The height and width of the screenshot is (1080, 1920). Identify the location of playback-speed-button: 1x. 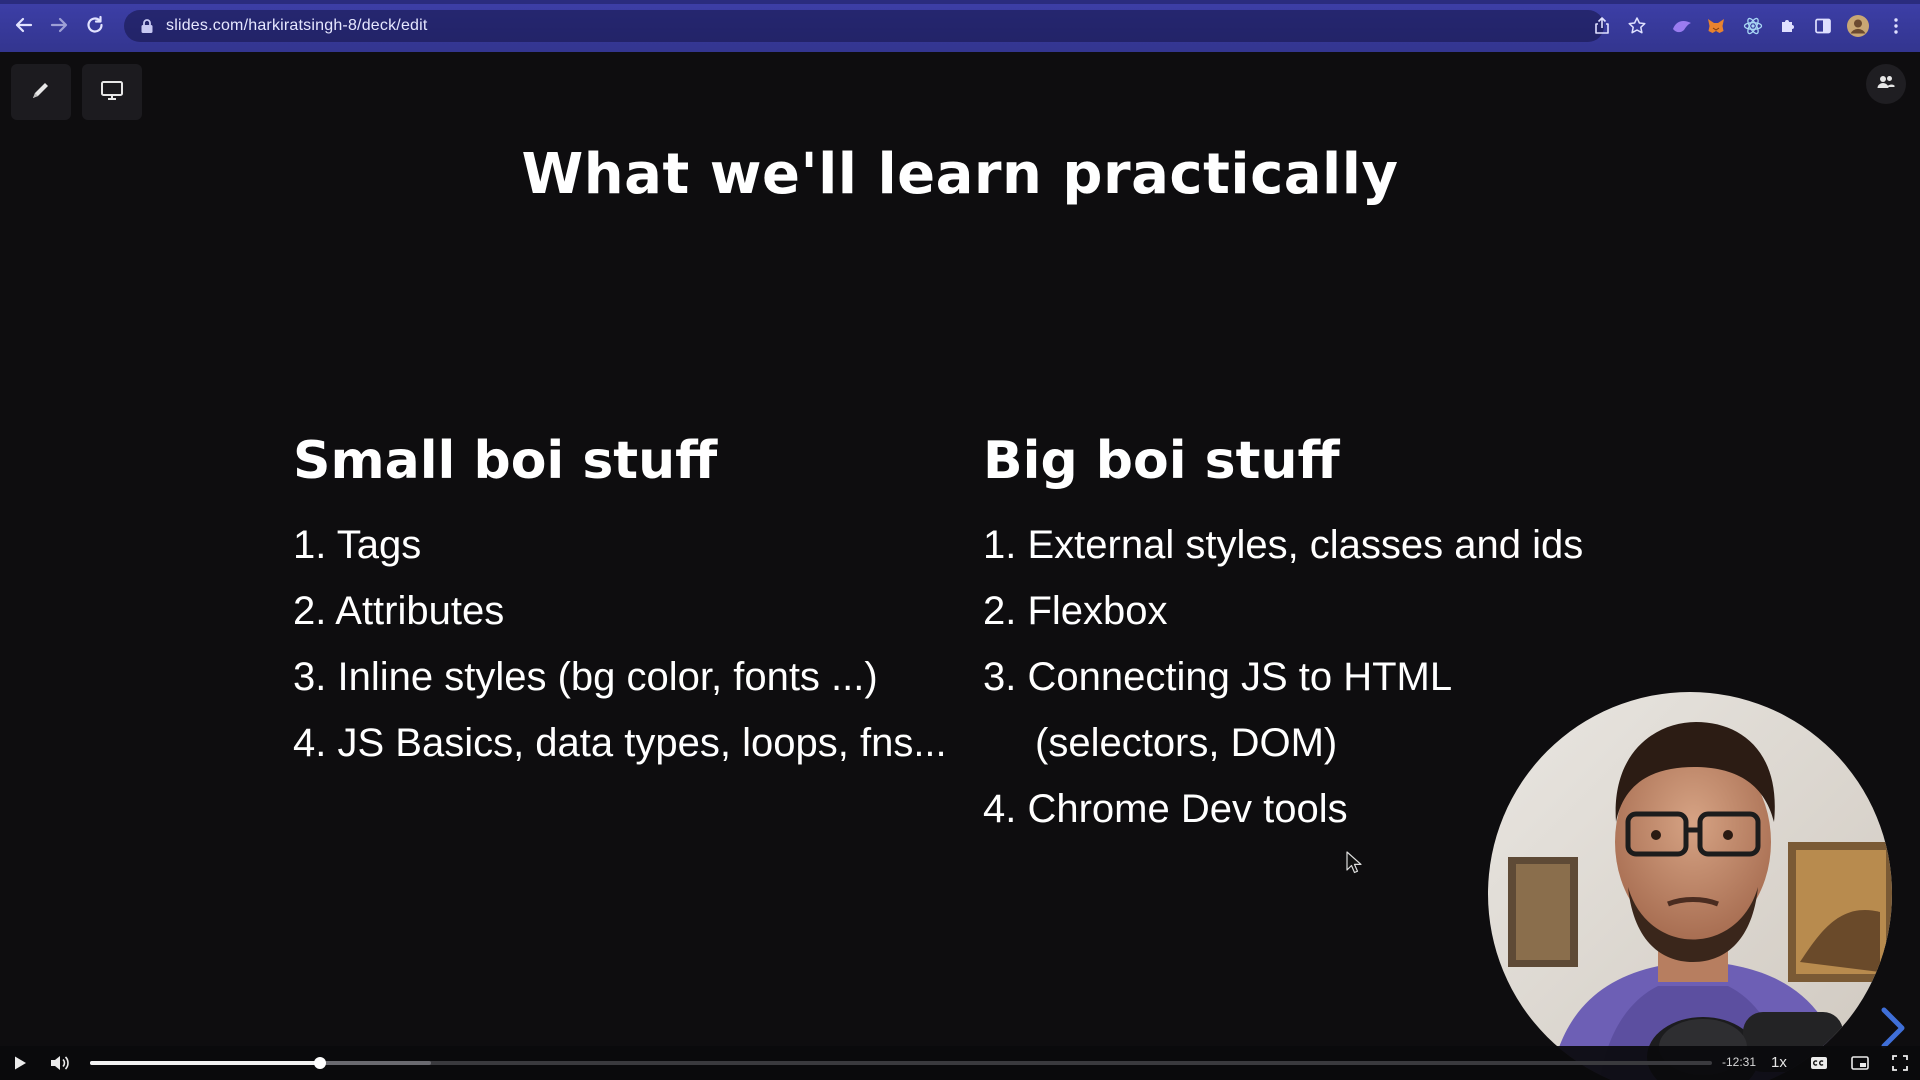
(1779, 1062).